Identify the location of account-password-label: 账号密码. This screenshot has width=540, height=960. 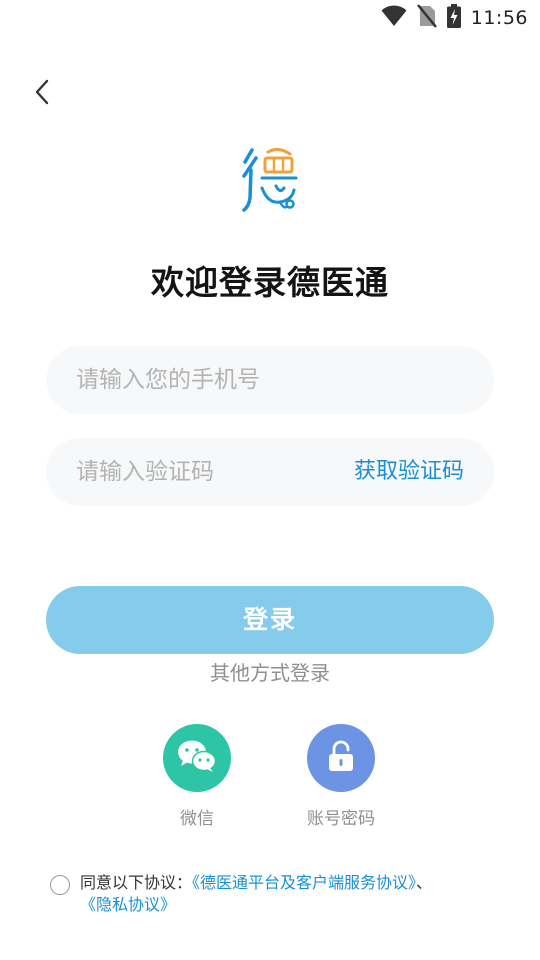
(341, 819).